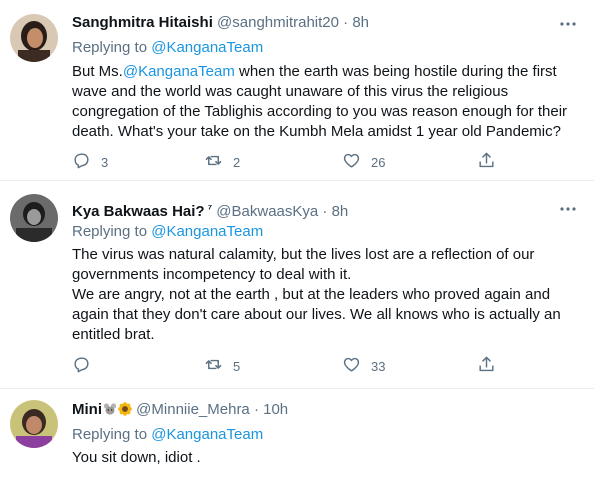  I want to click on tweet-header: Kya Bakwaas Hai? ⁷ @BakwaasKya · 8h, so click(313, 210).